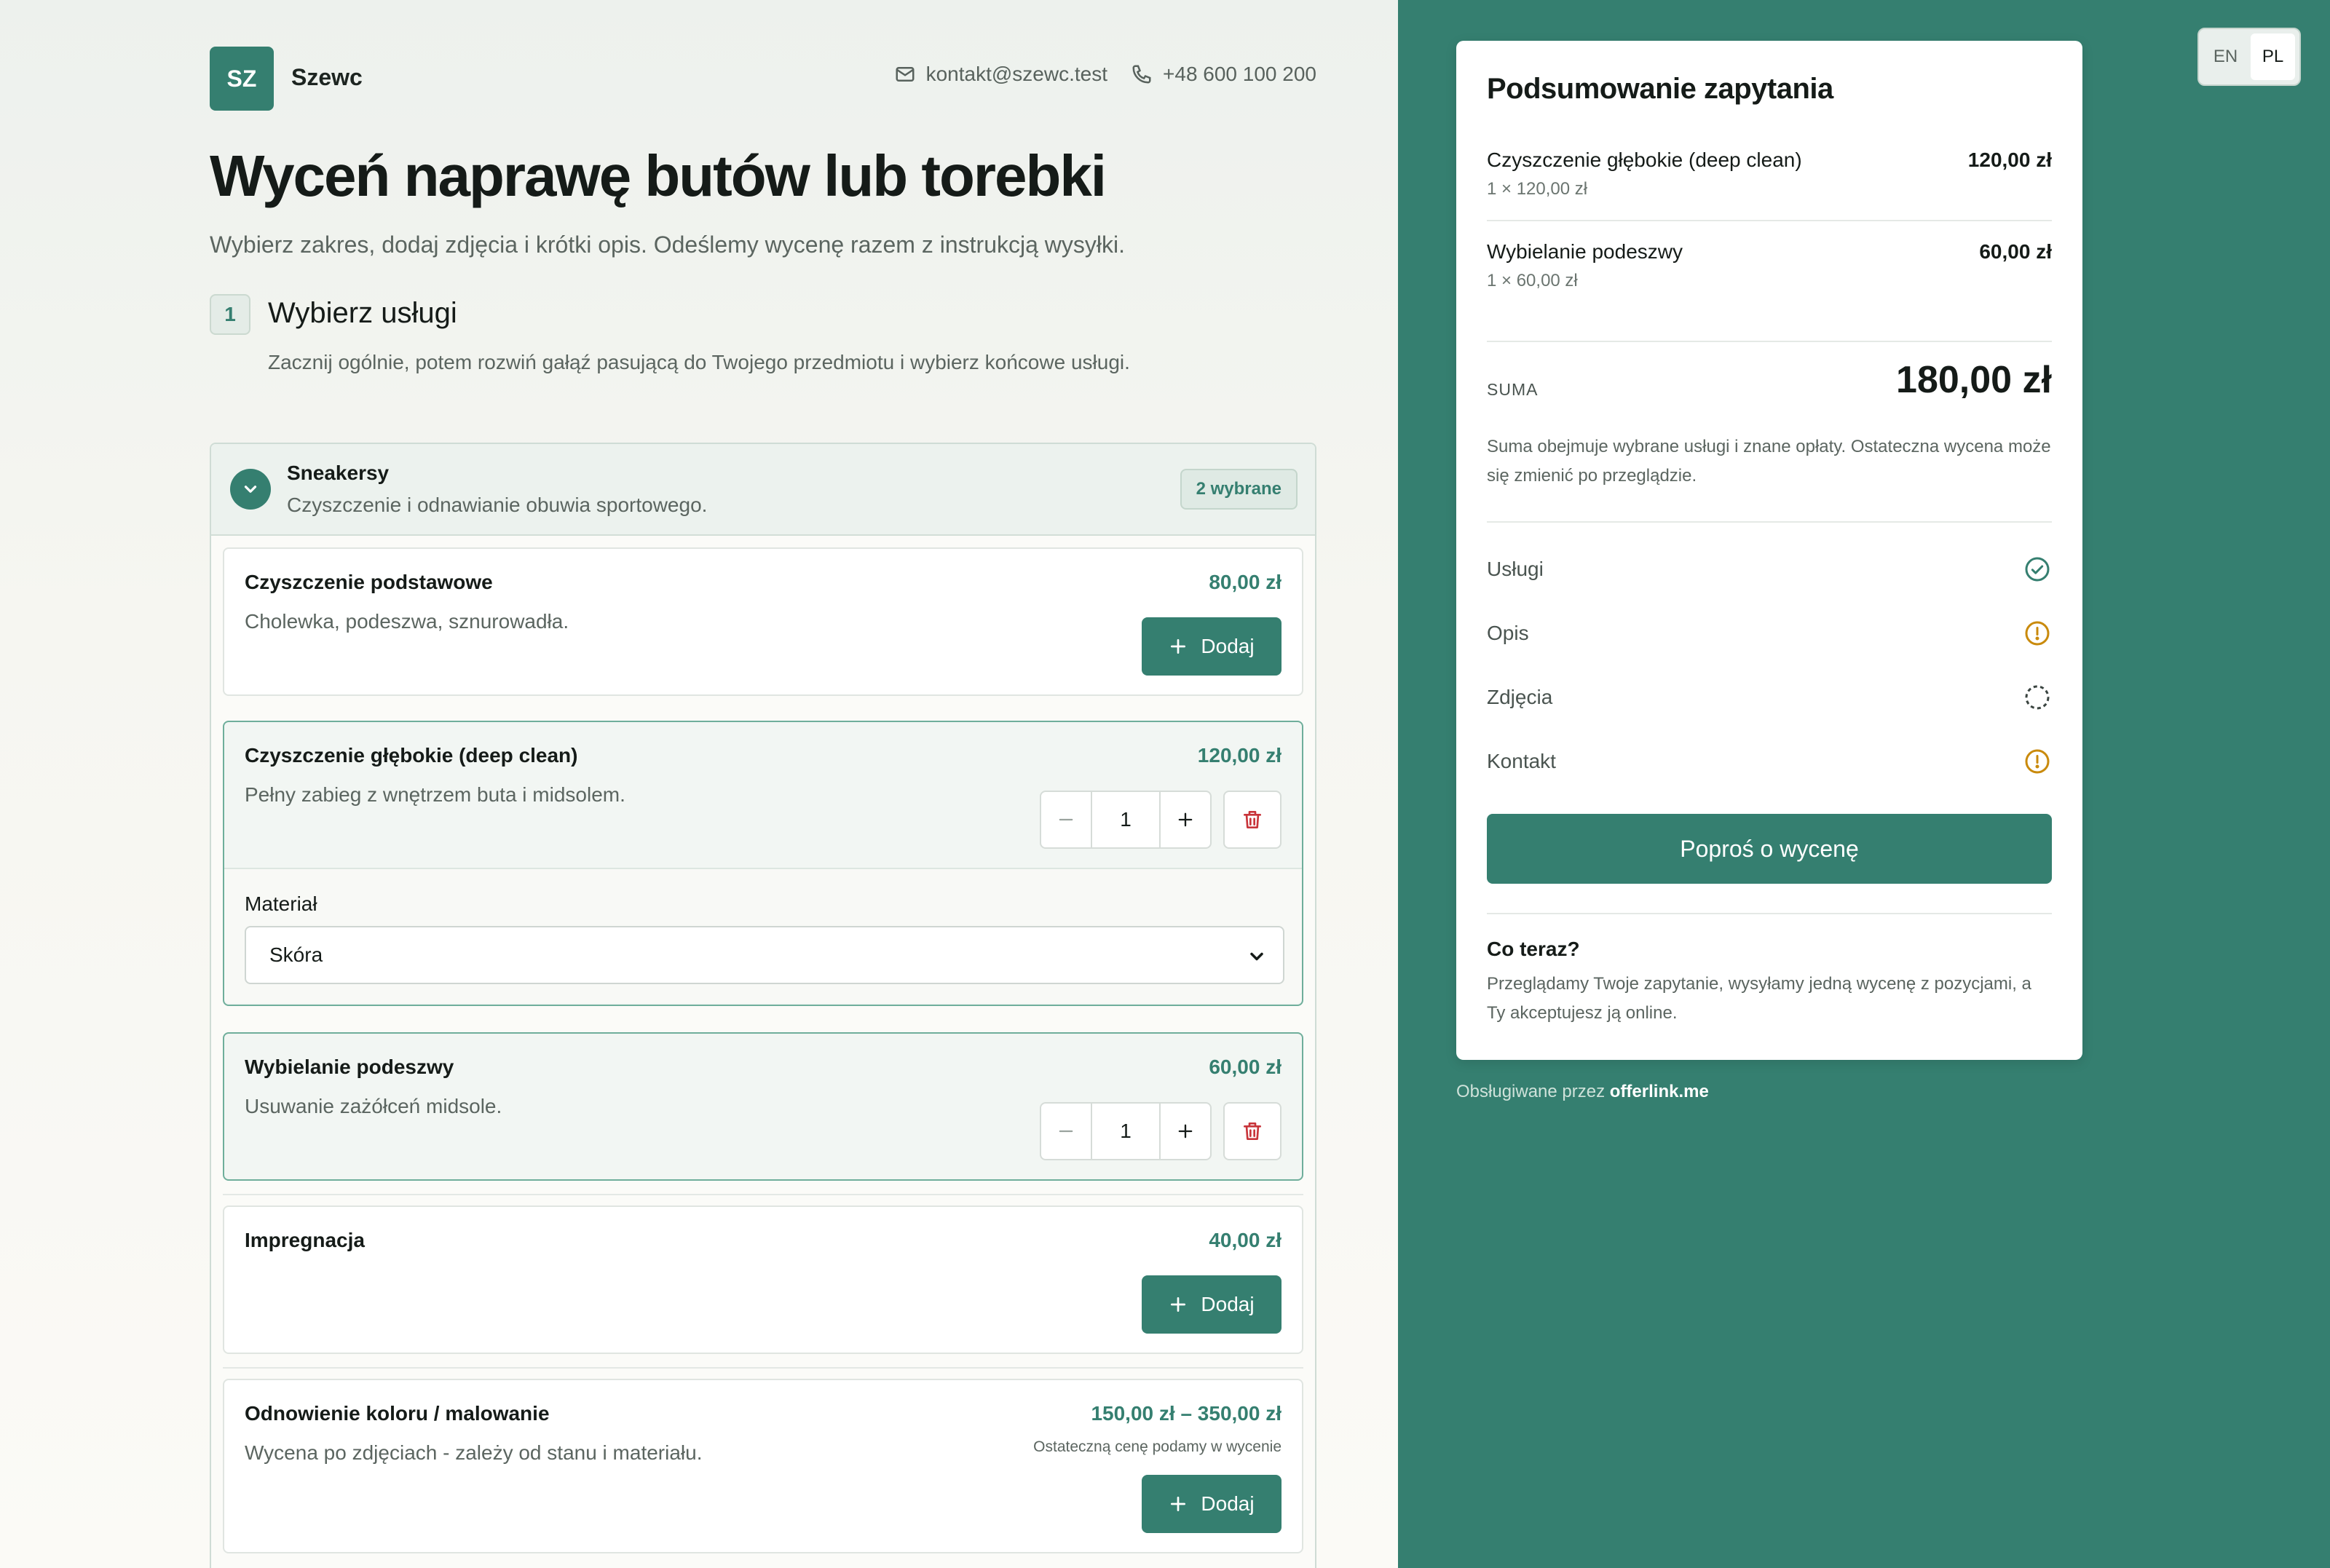  I want to click on checklist-item-contact: Kontakt, so click(1769, 761).